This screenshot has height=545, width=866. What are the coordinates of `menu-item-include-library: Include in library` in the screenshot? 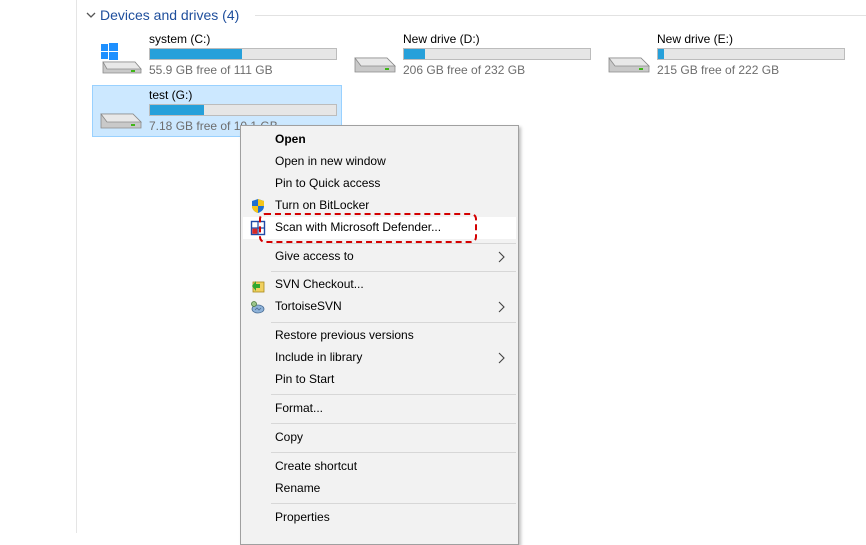 It's located at (379, 358).